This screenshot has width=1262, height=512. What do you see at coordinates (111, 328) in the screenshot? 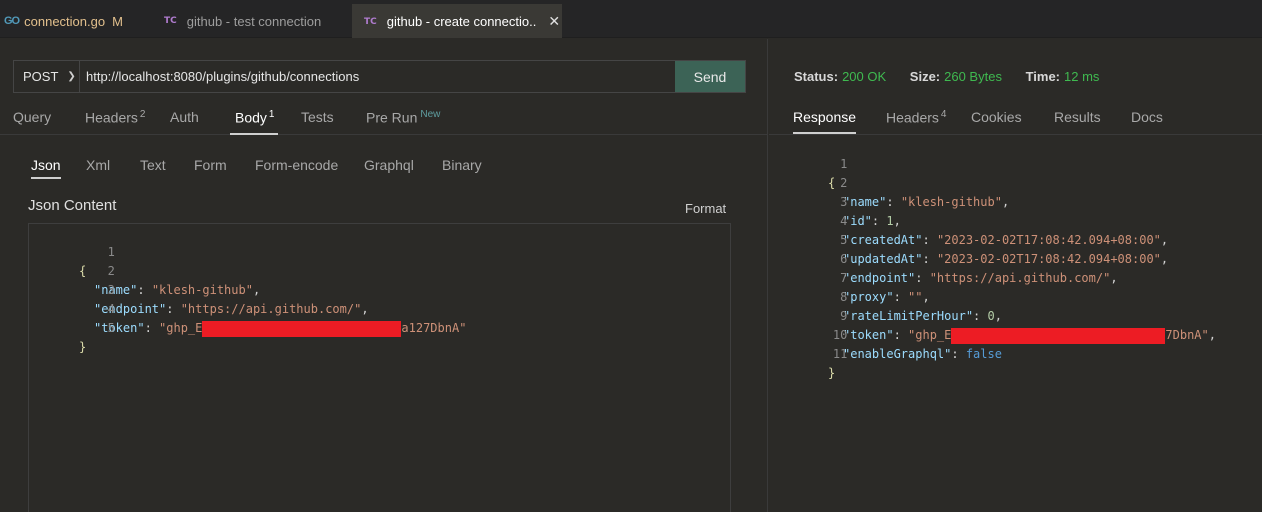
I see `line-number: 5` at bounding box center [111, 328].